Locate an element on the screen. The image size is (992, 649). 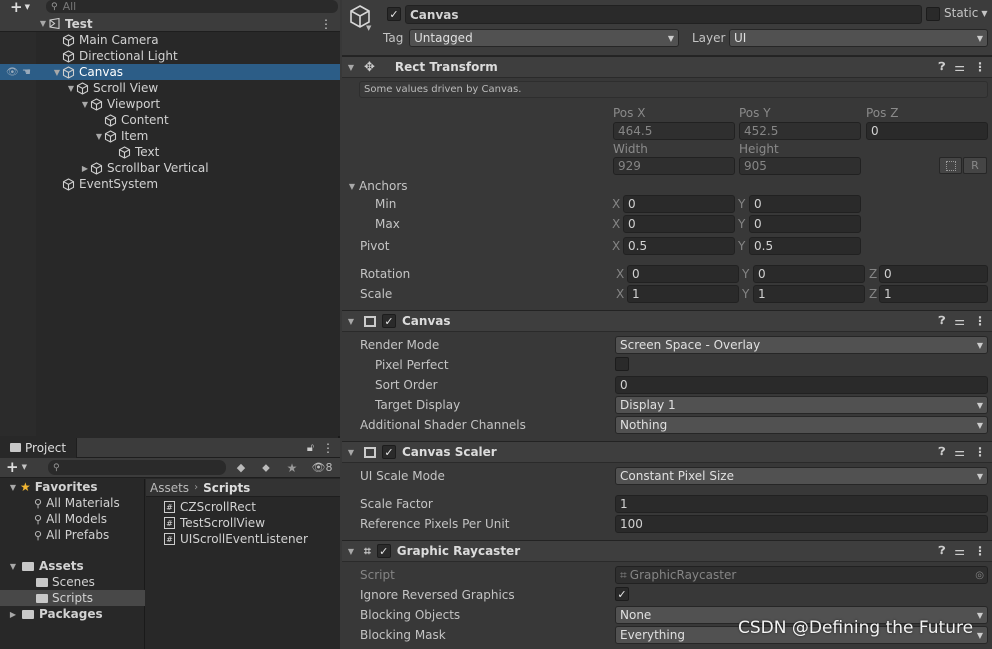
asset-folder-item: Scenes is located at coordinates (72, 582).